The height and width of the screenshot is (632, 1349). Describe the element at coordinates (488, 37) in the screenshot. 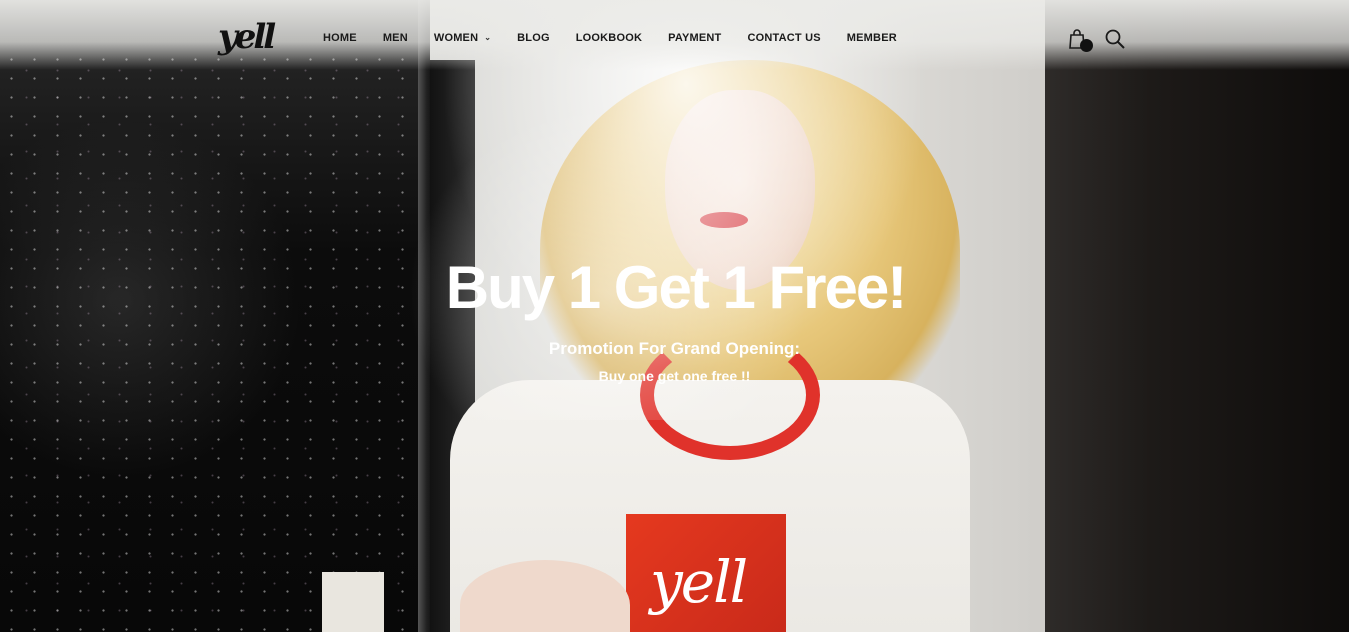

I see `chevron-down-icon: ⌄` at that location.